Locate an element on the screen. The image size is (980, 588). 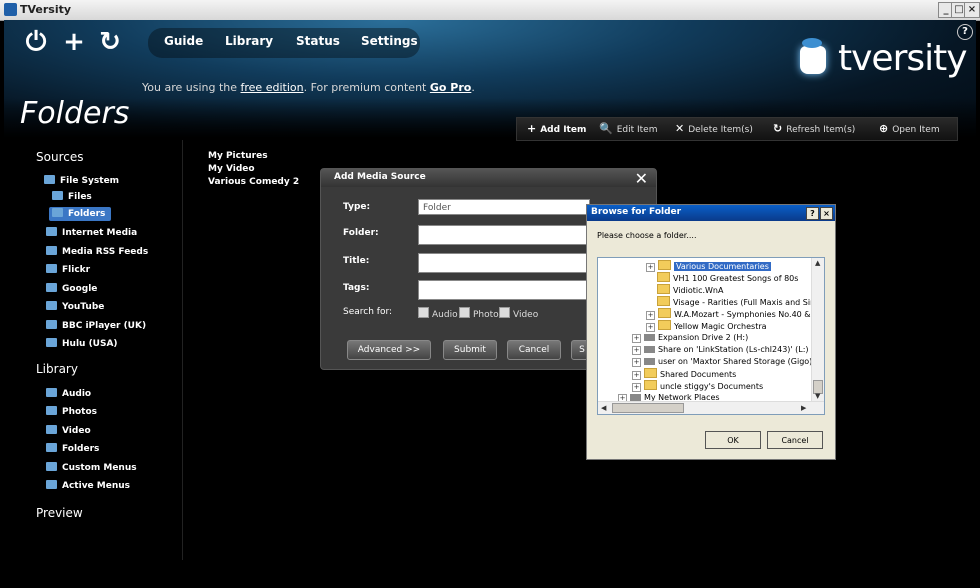
horizontal-scrollbar: ◀ ▶ is located at coordinates (711, 407).